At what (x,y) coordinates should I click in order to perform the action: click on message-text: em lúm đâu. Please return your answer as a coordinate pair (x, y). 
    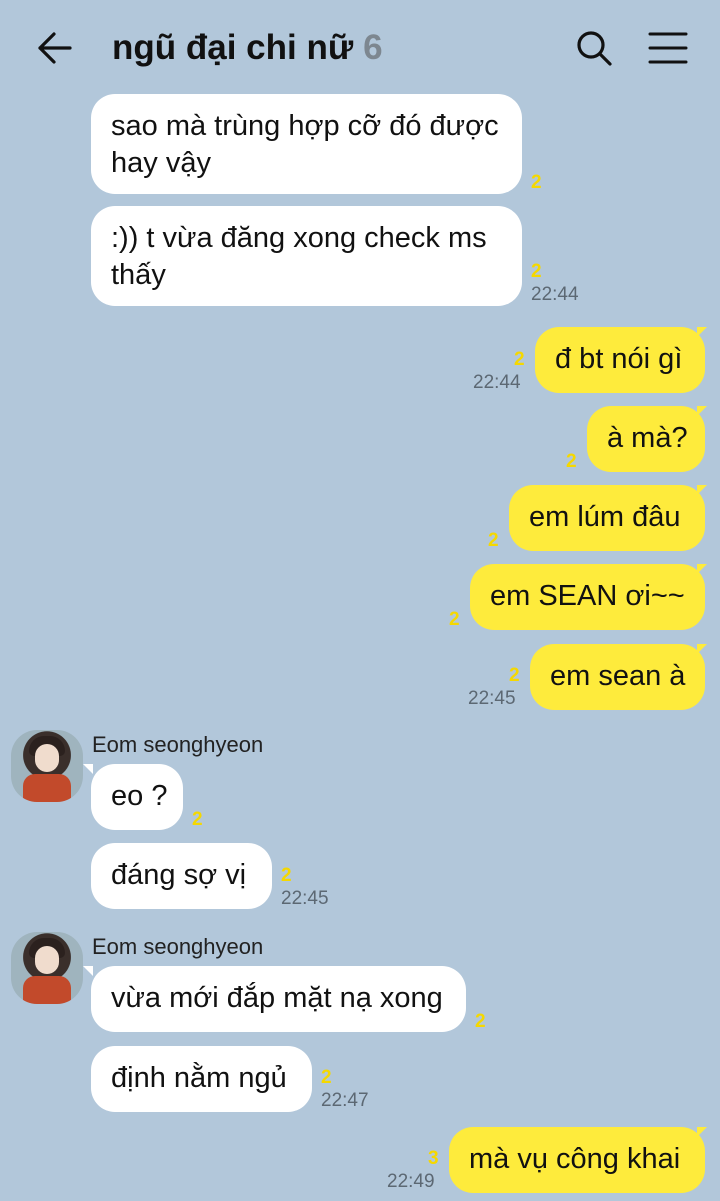
    Looking at the image, I should click on (605, 517).